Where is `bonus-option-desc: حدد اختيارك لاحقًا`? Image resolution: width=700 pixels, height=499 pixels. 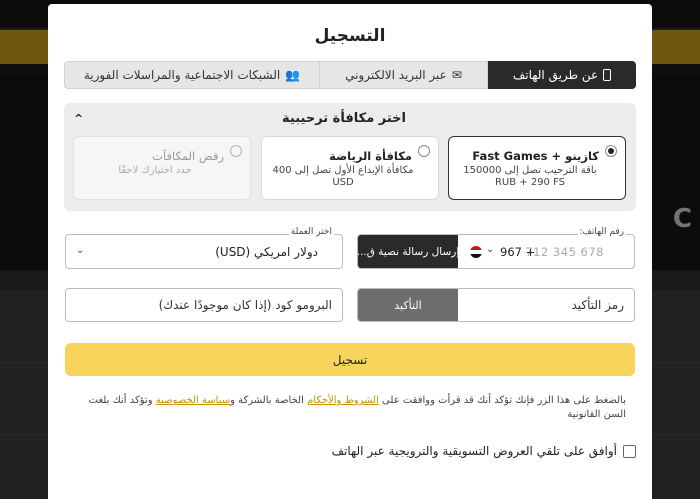 bonus-option-desc: حدد اختيارك لاحقًا is located at coordinates (155, 170).